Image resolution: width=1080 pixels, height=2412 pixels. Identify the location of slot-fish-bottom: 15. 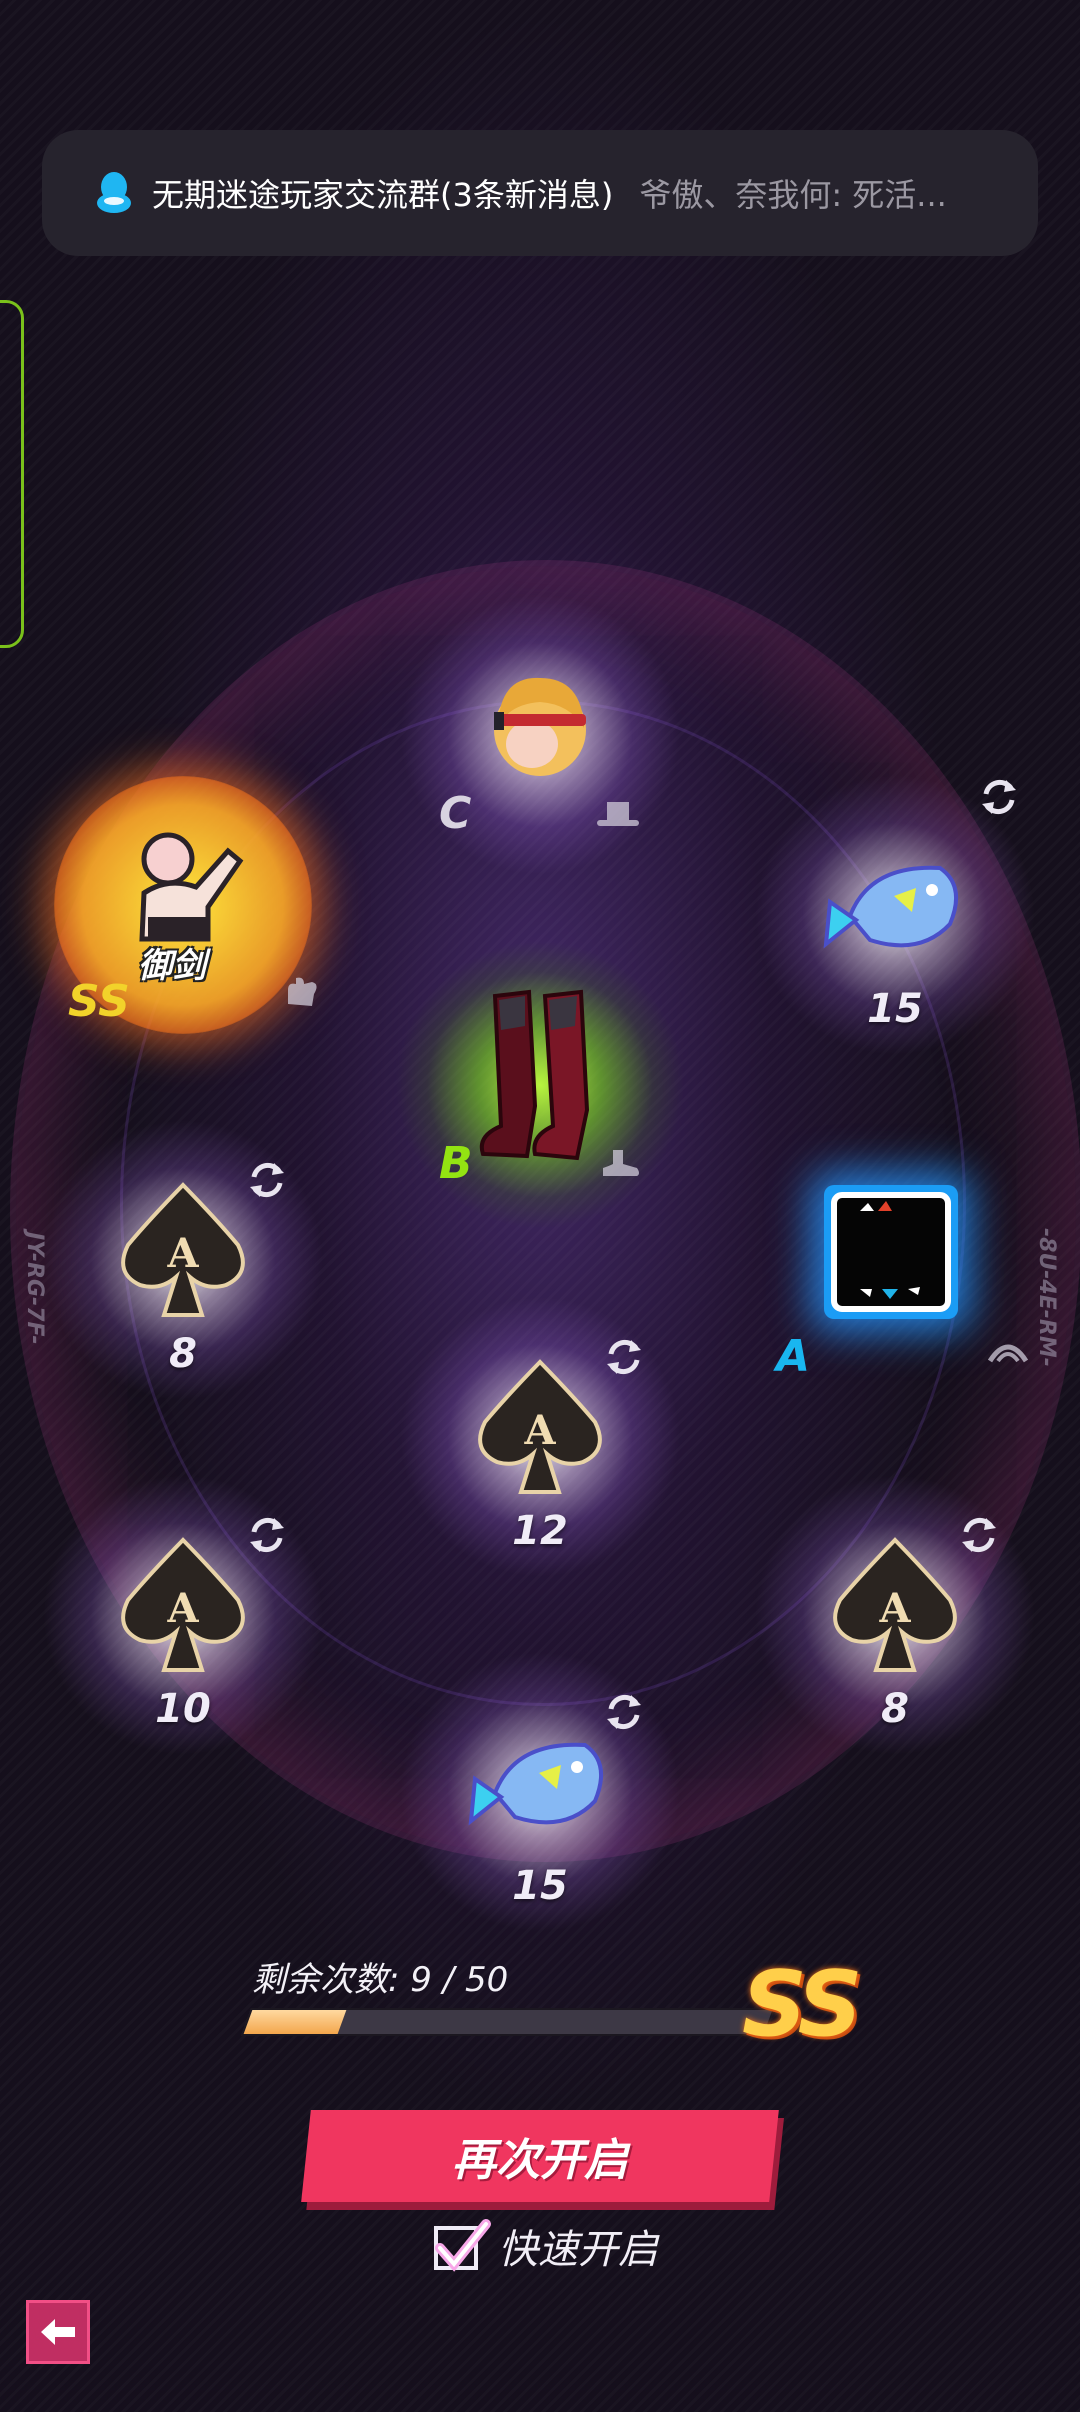
(540, 1792).